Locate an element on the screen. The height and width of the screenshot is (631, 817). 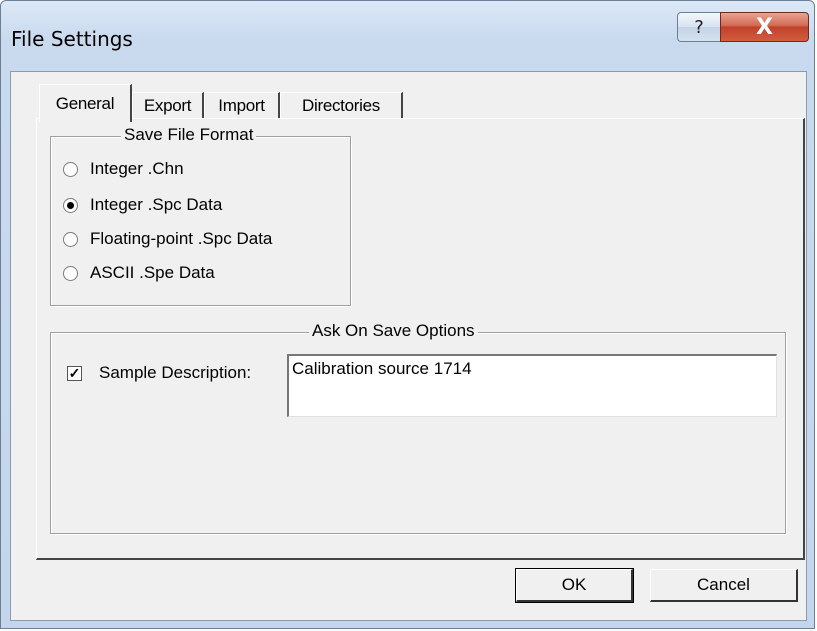
radio-button-selected-icon is located at coordinates (70, 205).